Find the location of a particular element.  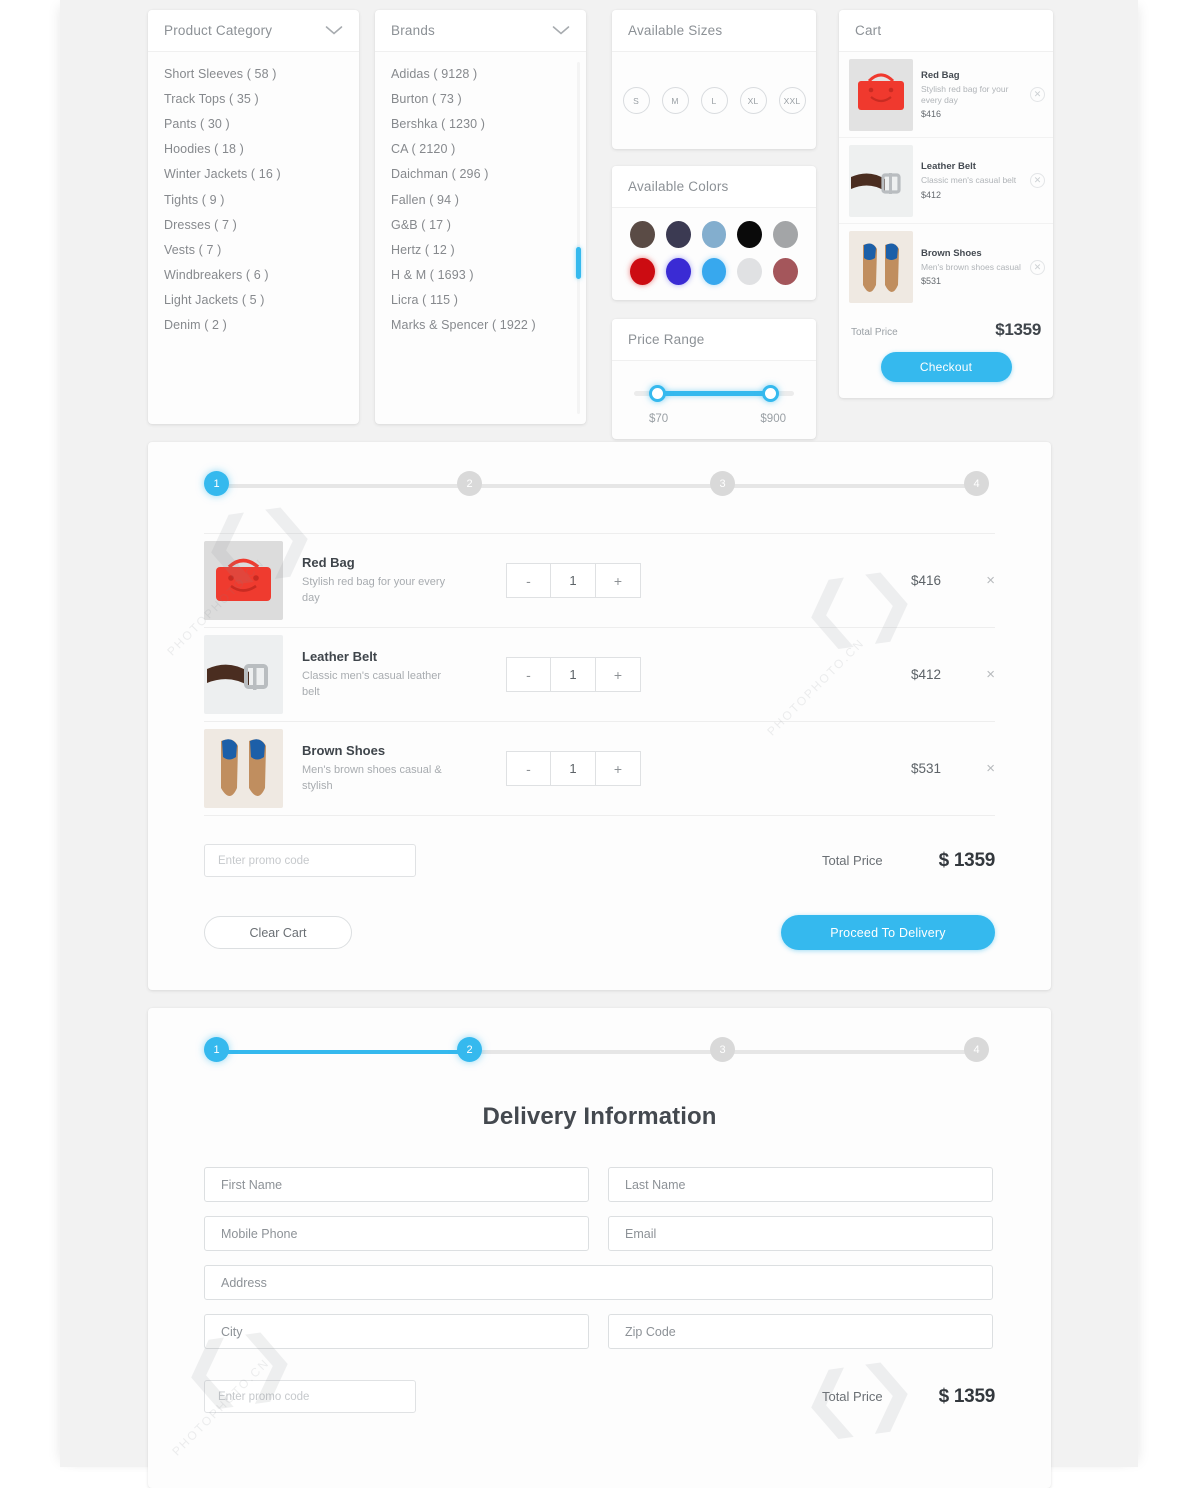

clear-cart-button: Clear Cart is located at coordinates (278, 932).